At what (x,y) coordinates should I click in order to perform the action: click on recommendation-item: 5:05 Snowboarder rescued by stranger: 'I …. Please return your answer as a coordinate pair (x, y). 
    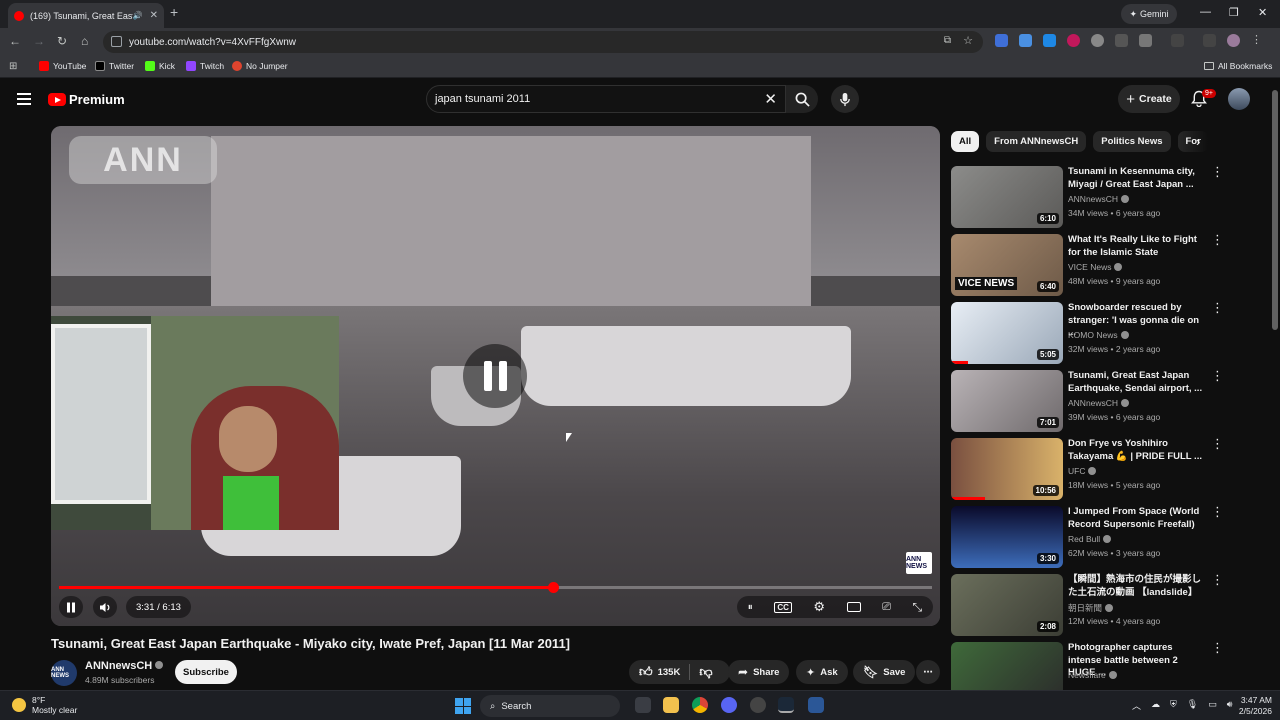
    Looking at the image, I should click on (1087, 332).